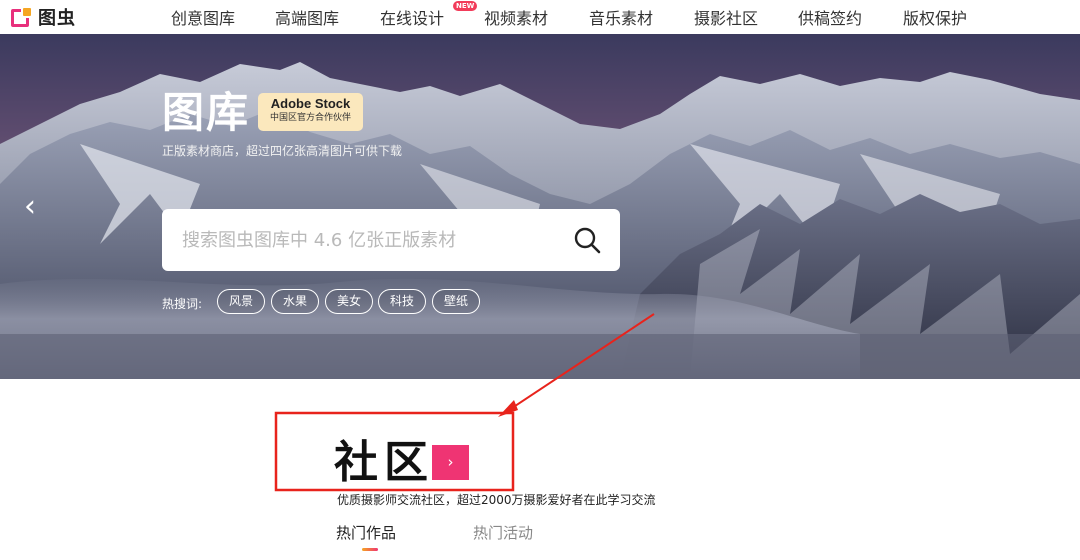 The width and height of the screenshot is (1080, 560). I want to click on hot-tag-technology: 科技, so click(402, 301).